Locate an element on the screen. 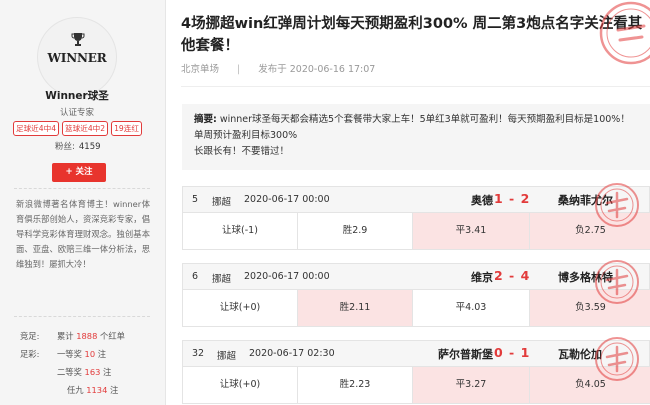 The width and height of the screenshot is (650, 405). match-score: 0 - 1 is located at coordinates (512, 352).